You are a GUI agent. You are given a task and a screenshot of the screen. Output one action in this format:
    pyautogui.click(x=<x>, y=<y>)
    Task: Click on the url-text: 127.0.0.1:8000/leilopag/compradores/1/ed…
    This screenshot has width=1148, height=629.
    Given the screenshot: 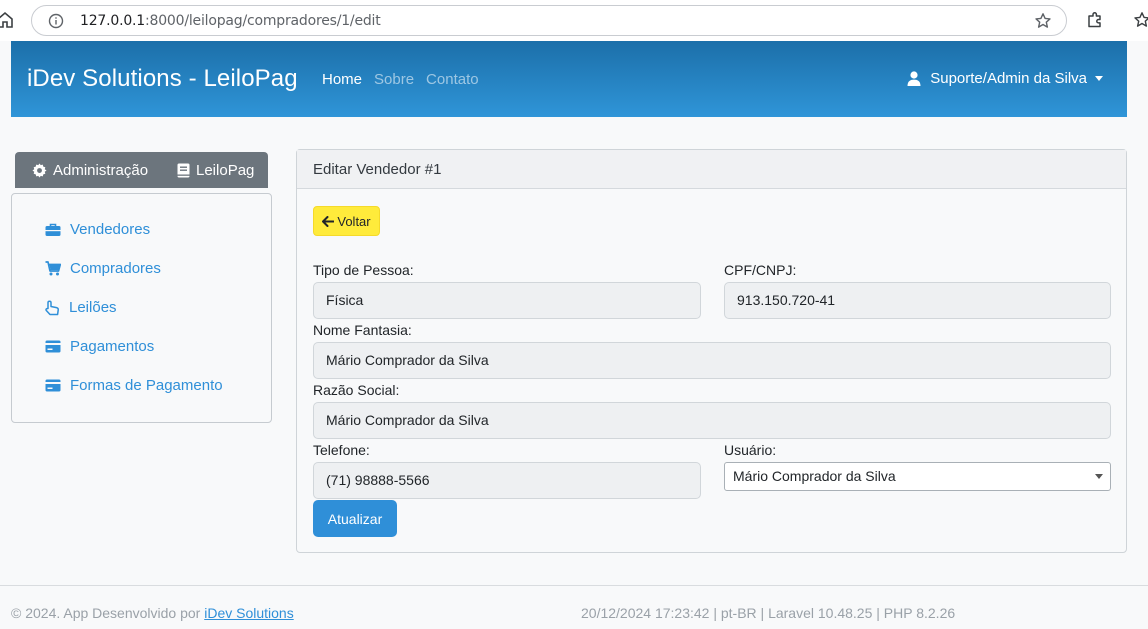 What is the action you would take?
    pyautogui.click(x=230, y=21)
    